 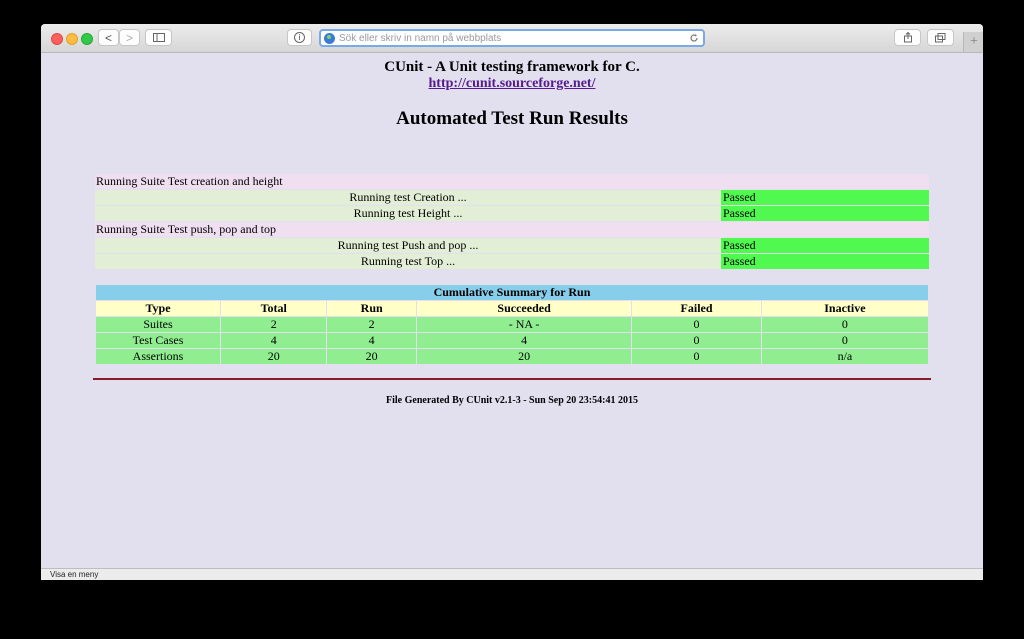 What do you see at coordinates (158, 324) in the screenshot?
I see `table-cell: Suites` at bounding box center [158, 324].